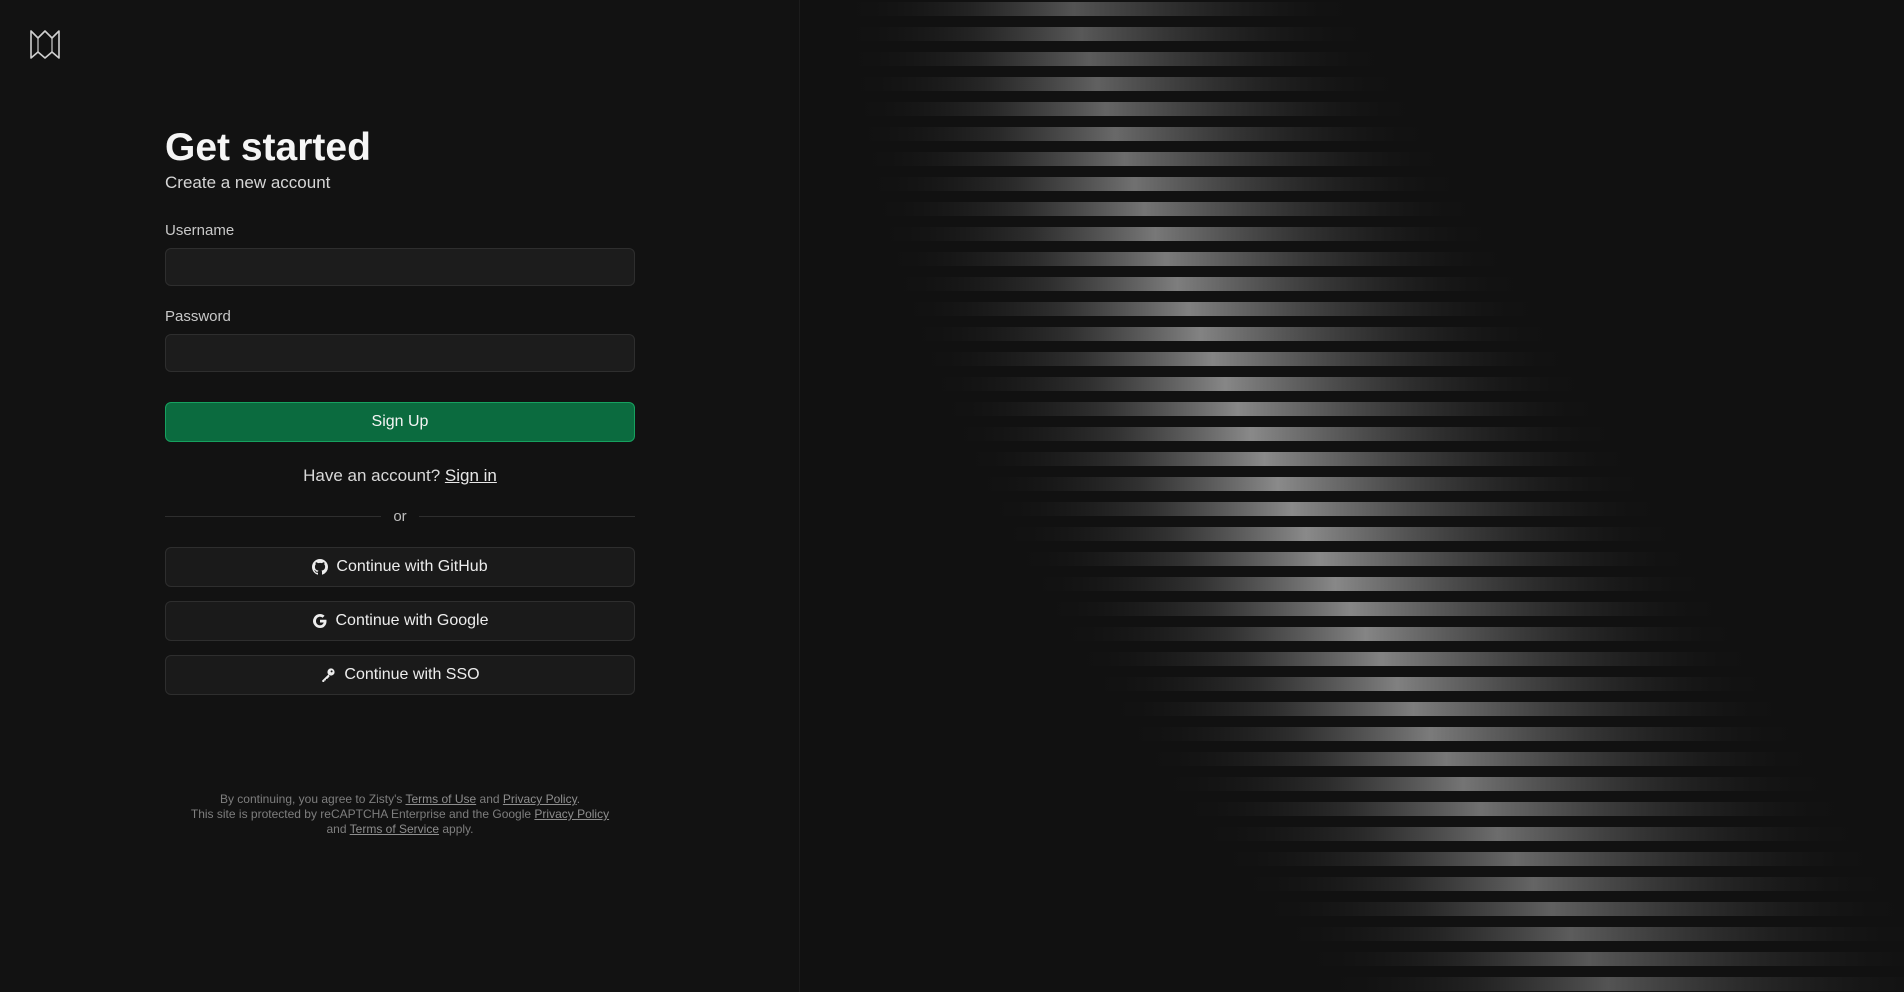 This screenshot has width=1904, height=992. What do you see at coordinates (412, 566) in the screenshot?
I see `github-button-label: Continue with GitHub` at bounding box center [412, 566].